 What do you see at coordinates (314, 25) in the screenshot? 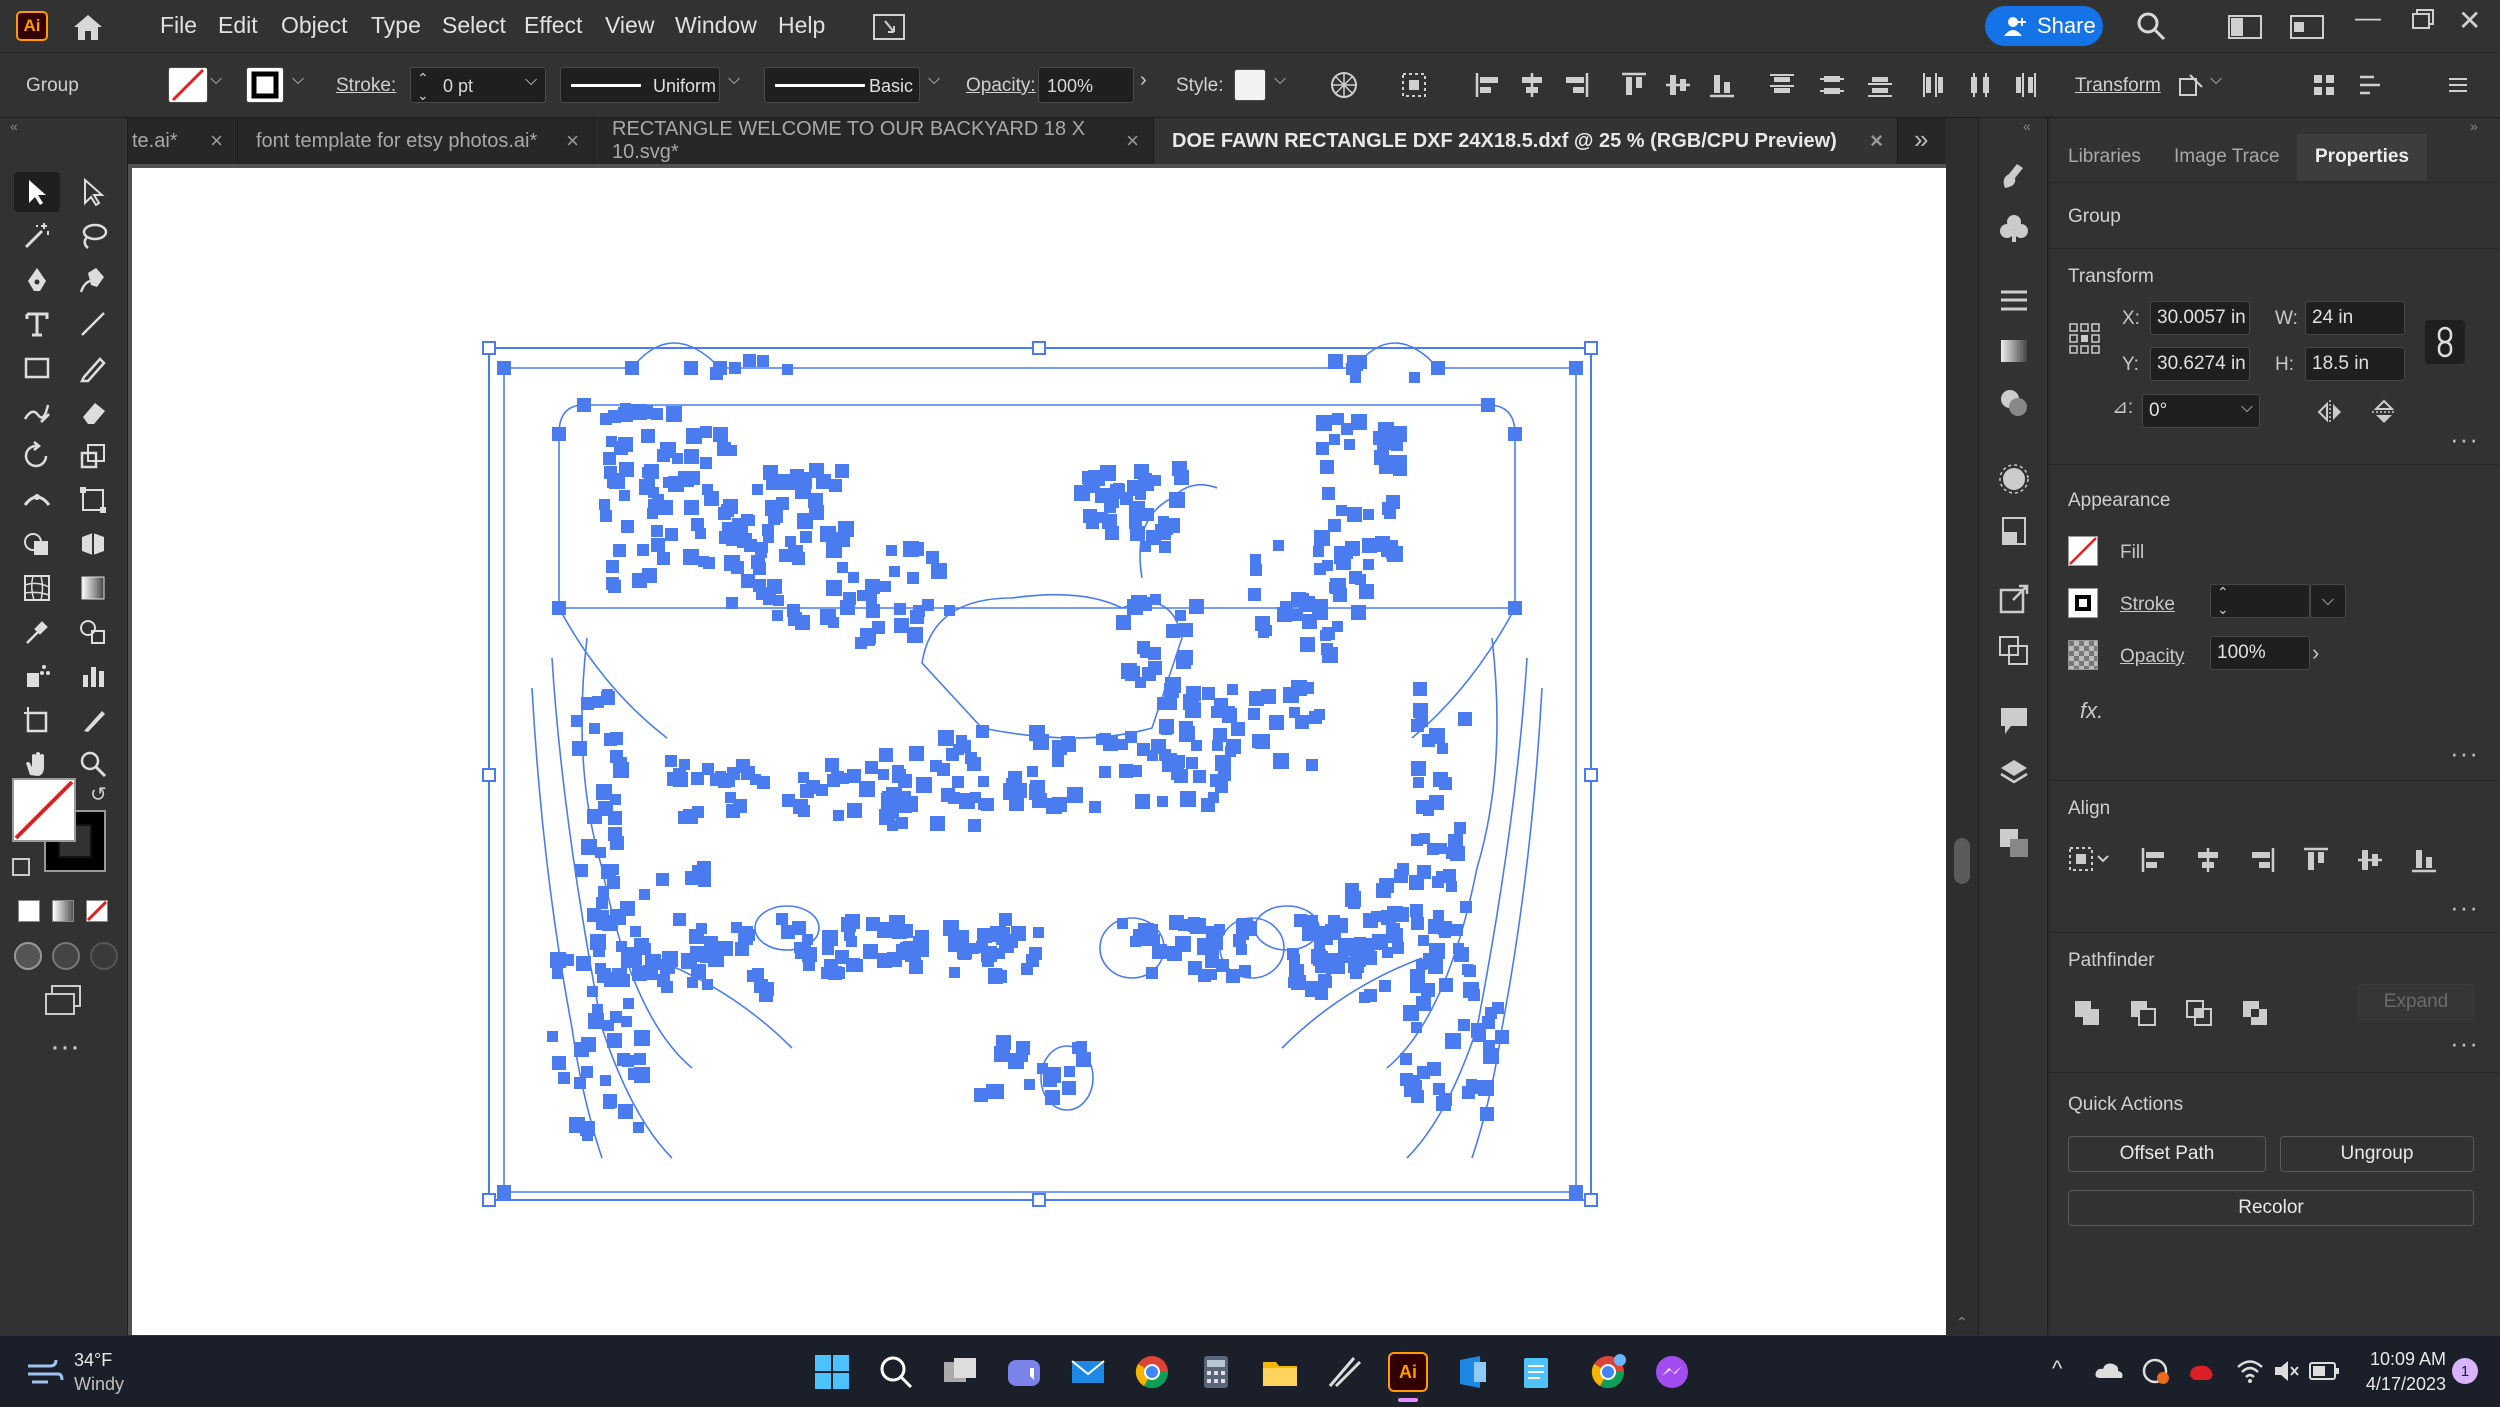
I see `menu-object: Object` at bounding box center [314, 25].